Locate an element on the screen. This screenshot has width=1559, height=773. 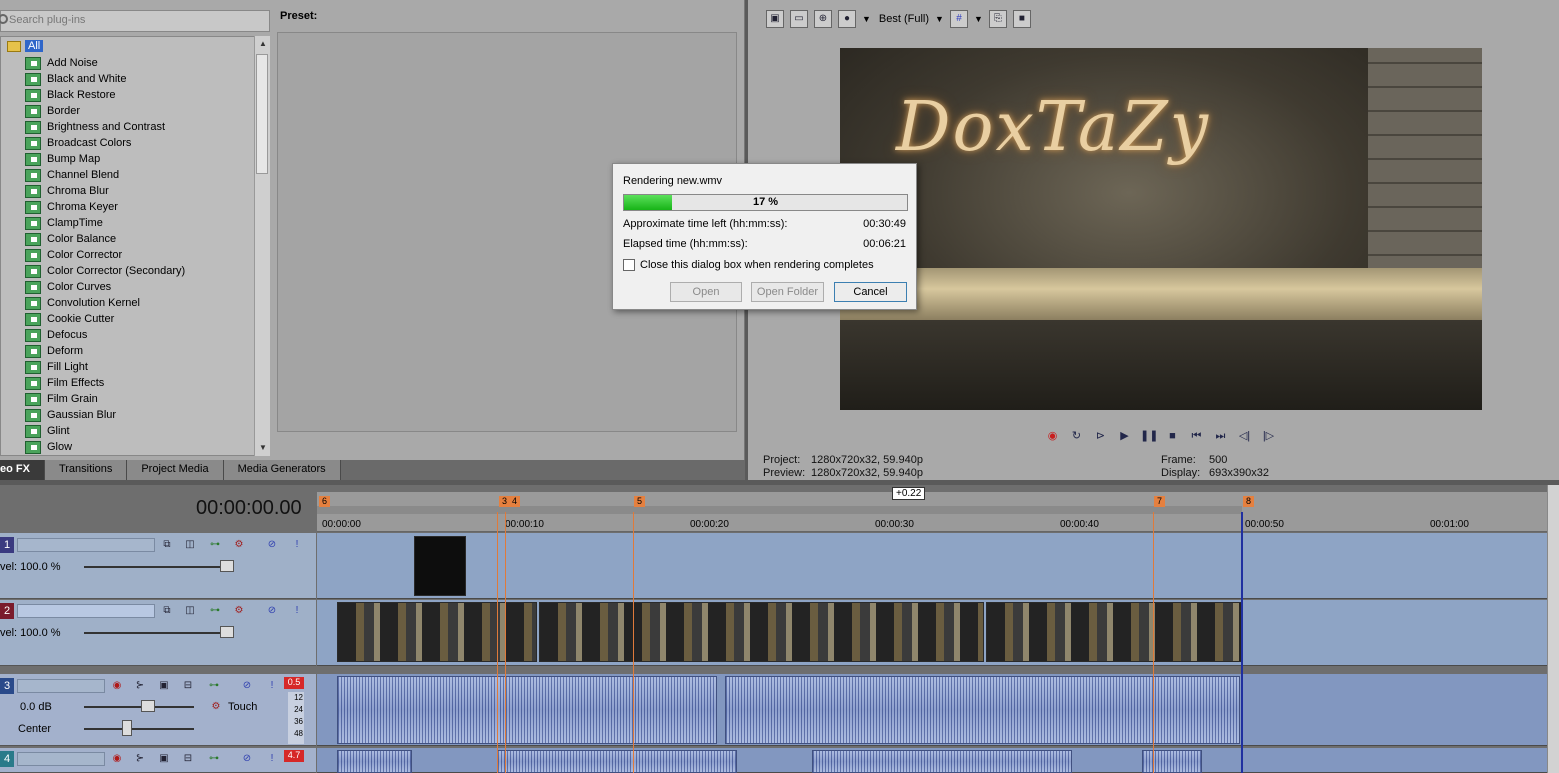
plugin-tree-scroll-thumb is located at coordinates (262, 114).